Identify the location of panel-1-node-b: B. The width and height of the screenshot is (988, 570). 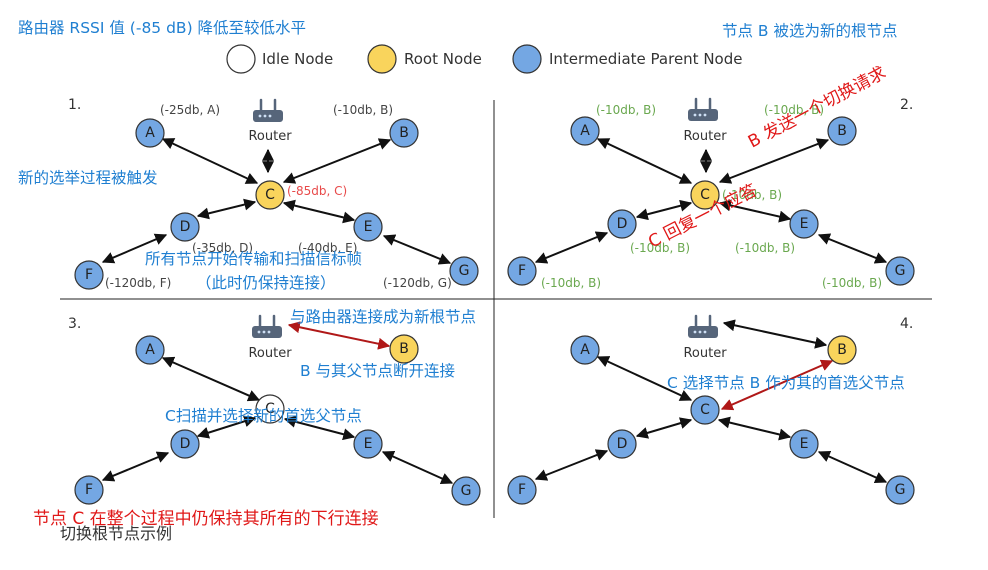
(404, 133).